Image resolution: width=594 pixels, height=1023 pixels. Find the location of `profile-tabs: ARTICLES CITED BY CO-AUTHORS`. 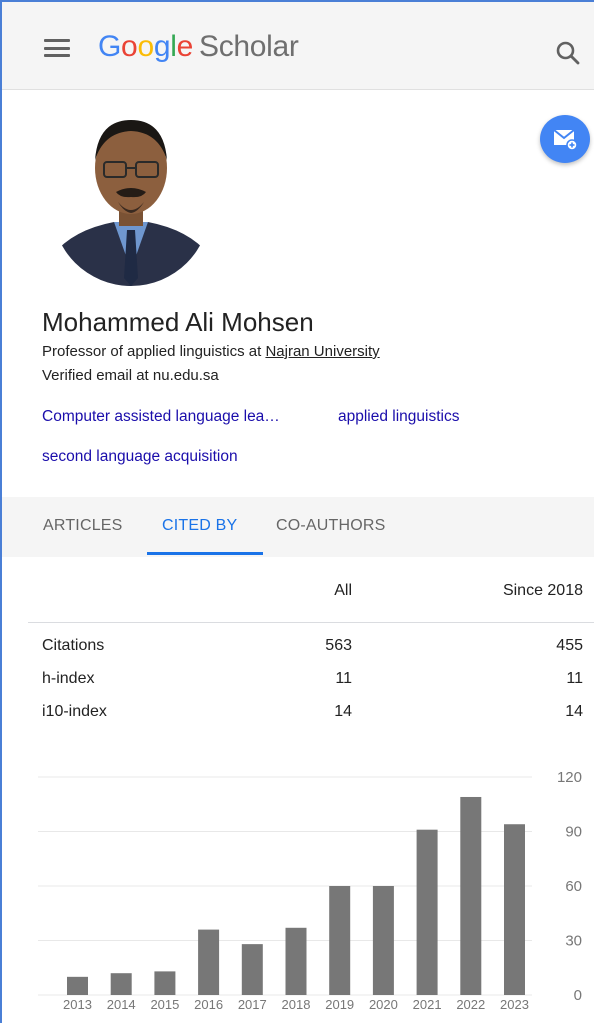

profile-tabs: ARTICLES CITED BY CO-AUTHORS is located at coordinates (298, 527).